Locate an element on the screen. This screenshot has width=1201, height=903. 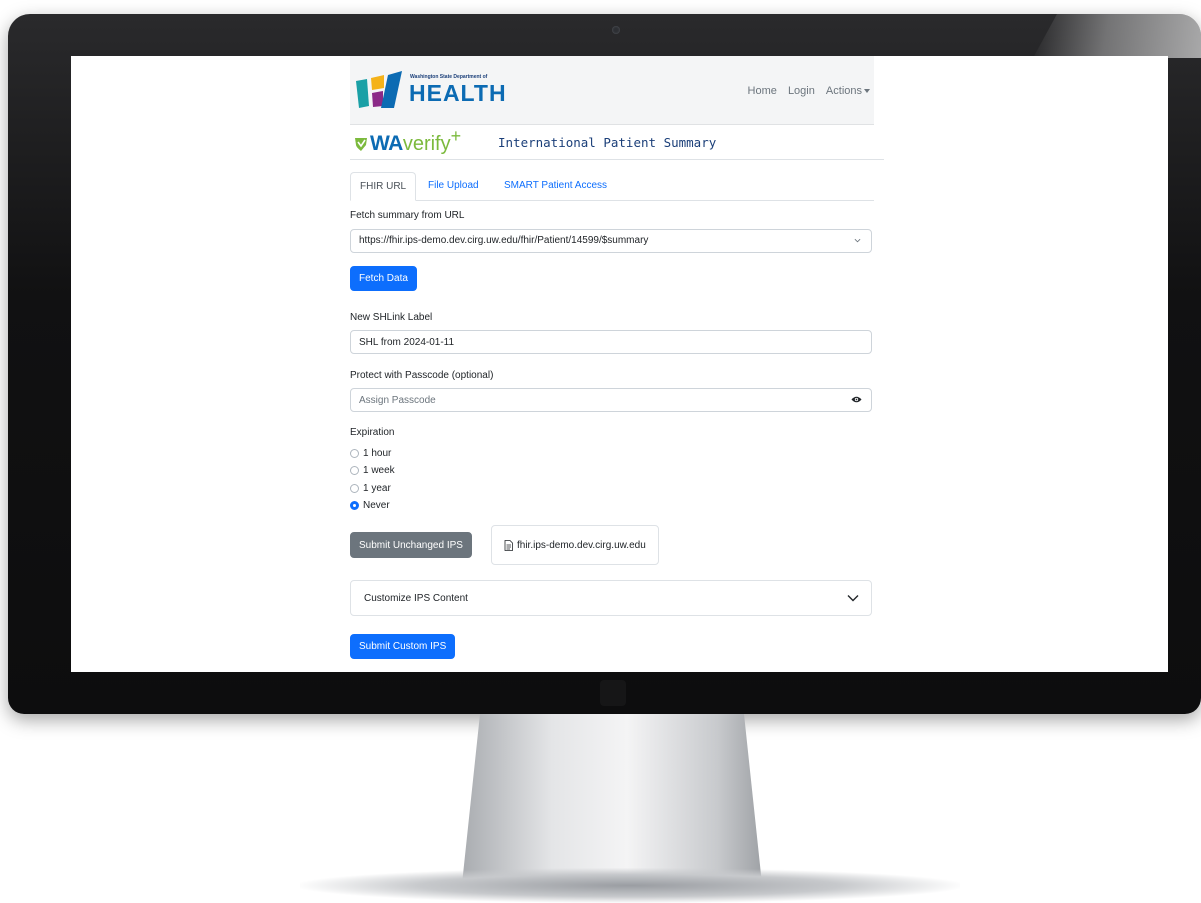
shield-icon is located at coordinates (361, 144).